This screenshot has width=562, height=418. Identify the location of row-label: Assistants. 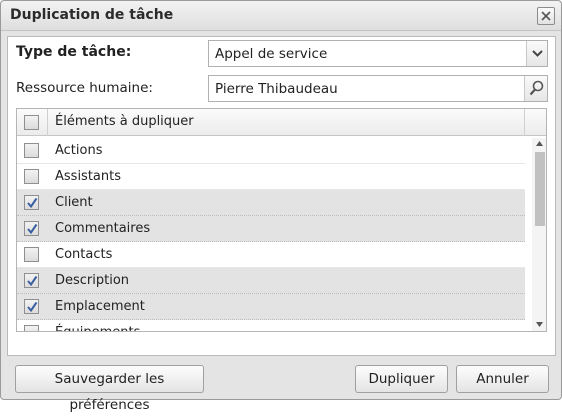
(88, 176).